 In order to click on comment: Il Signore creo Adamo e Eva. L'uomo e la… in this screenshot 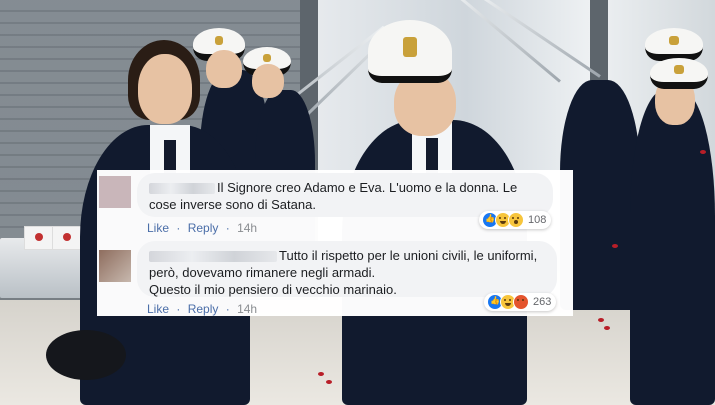, I will do `click(335, 204)`.